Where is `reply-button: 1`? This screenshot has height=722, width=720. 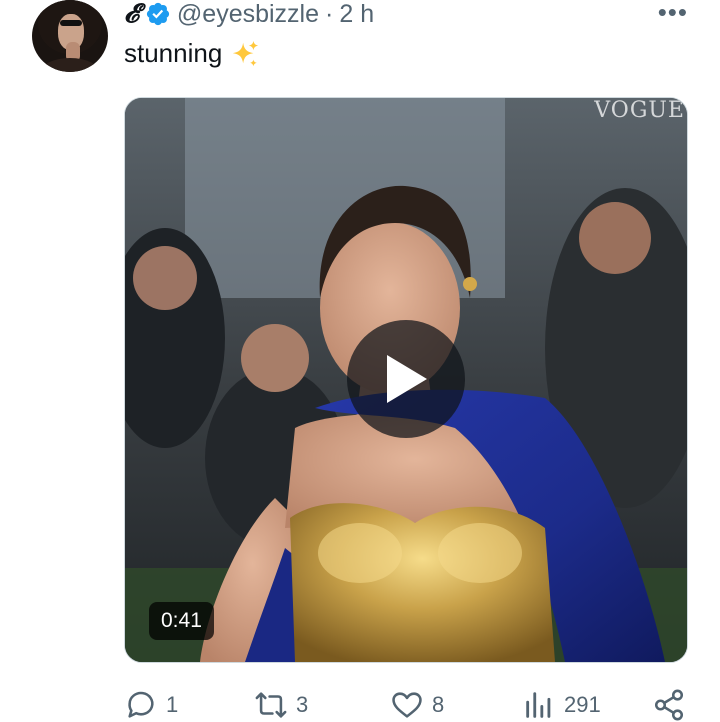
reply-button: 1 is located at coordinates (151, 705).